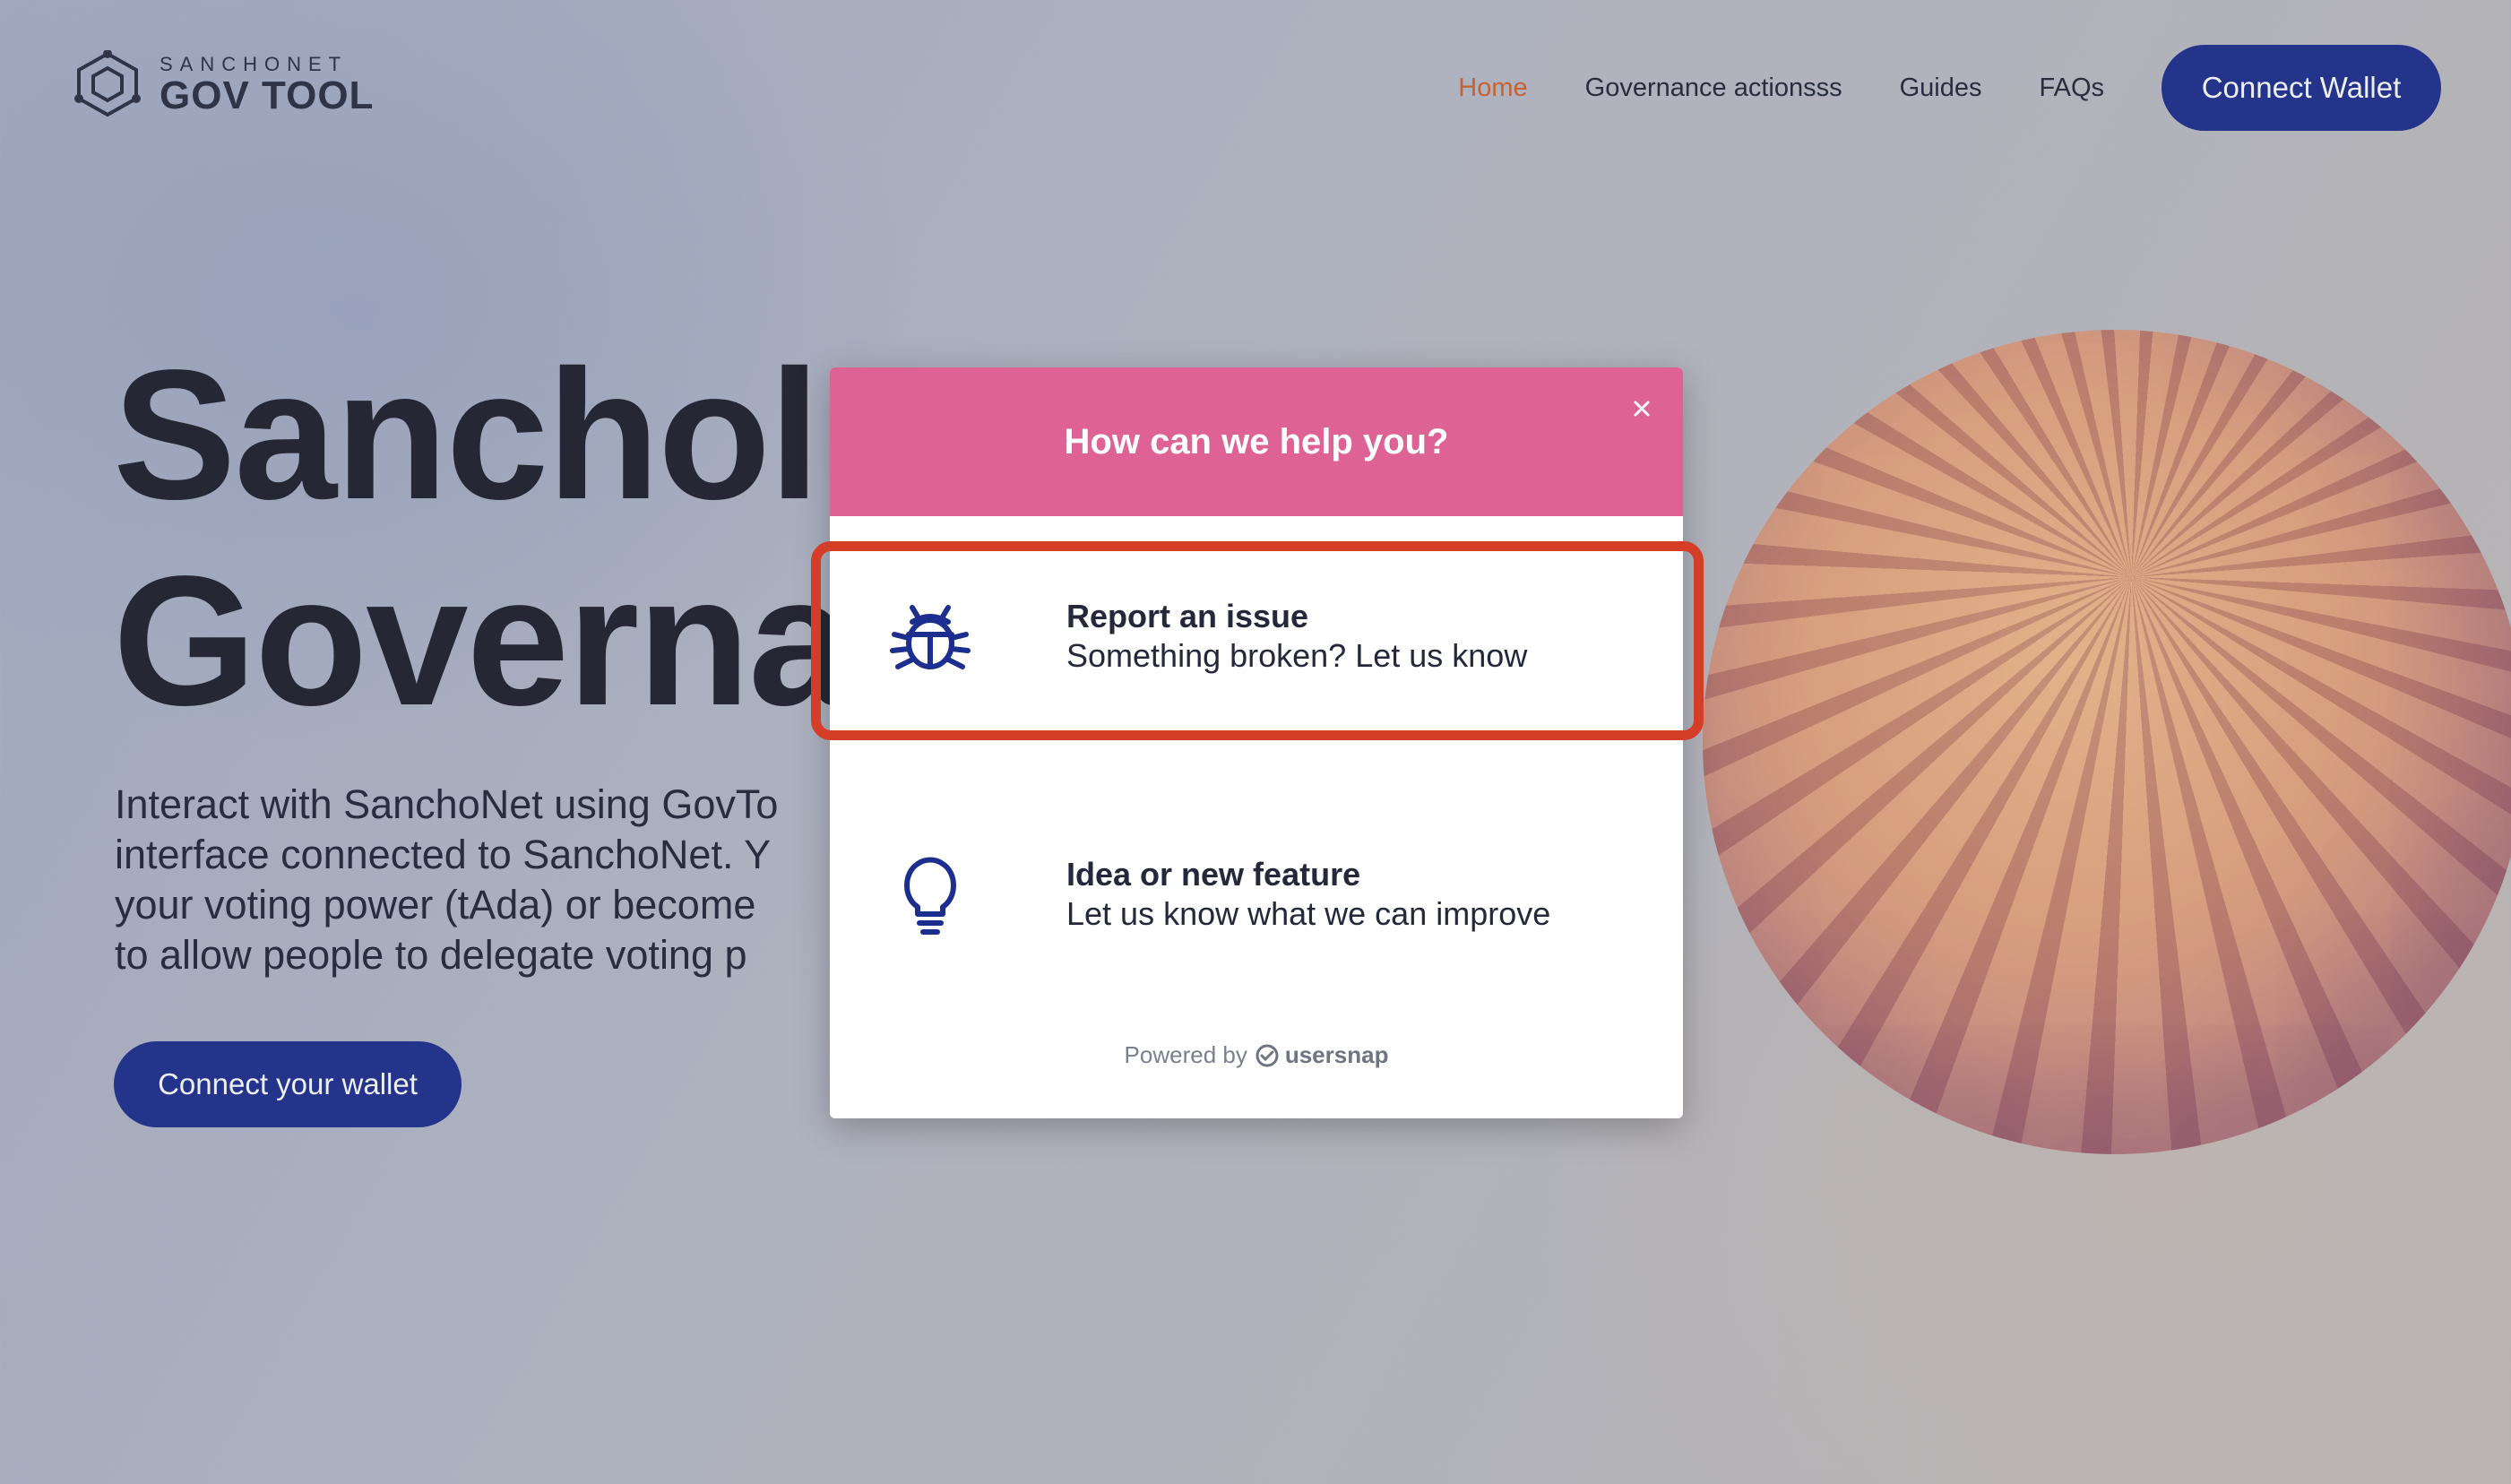 The image size is (2511, 1484). Describe the element at coordinates (931, 637) in the screenshot. I see `bug-icon` at that location.